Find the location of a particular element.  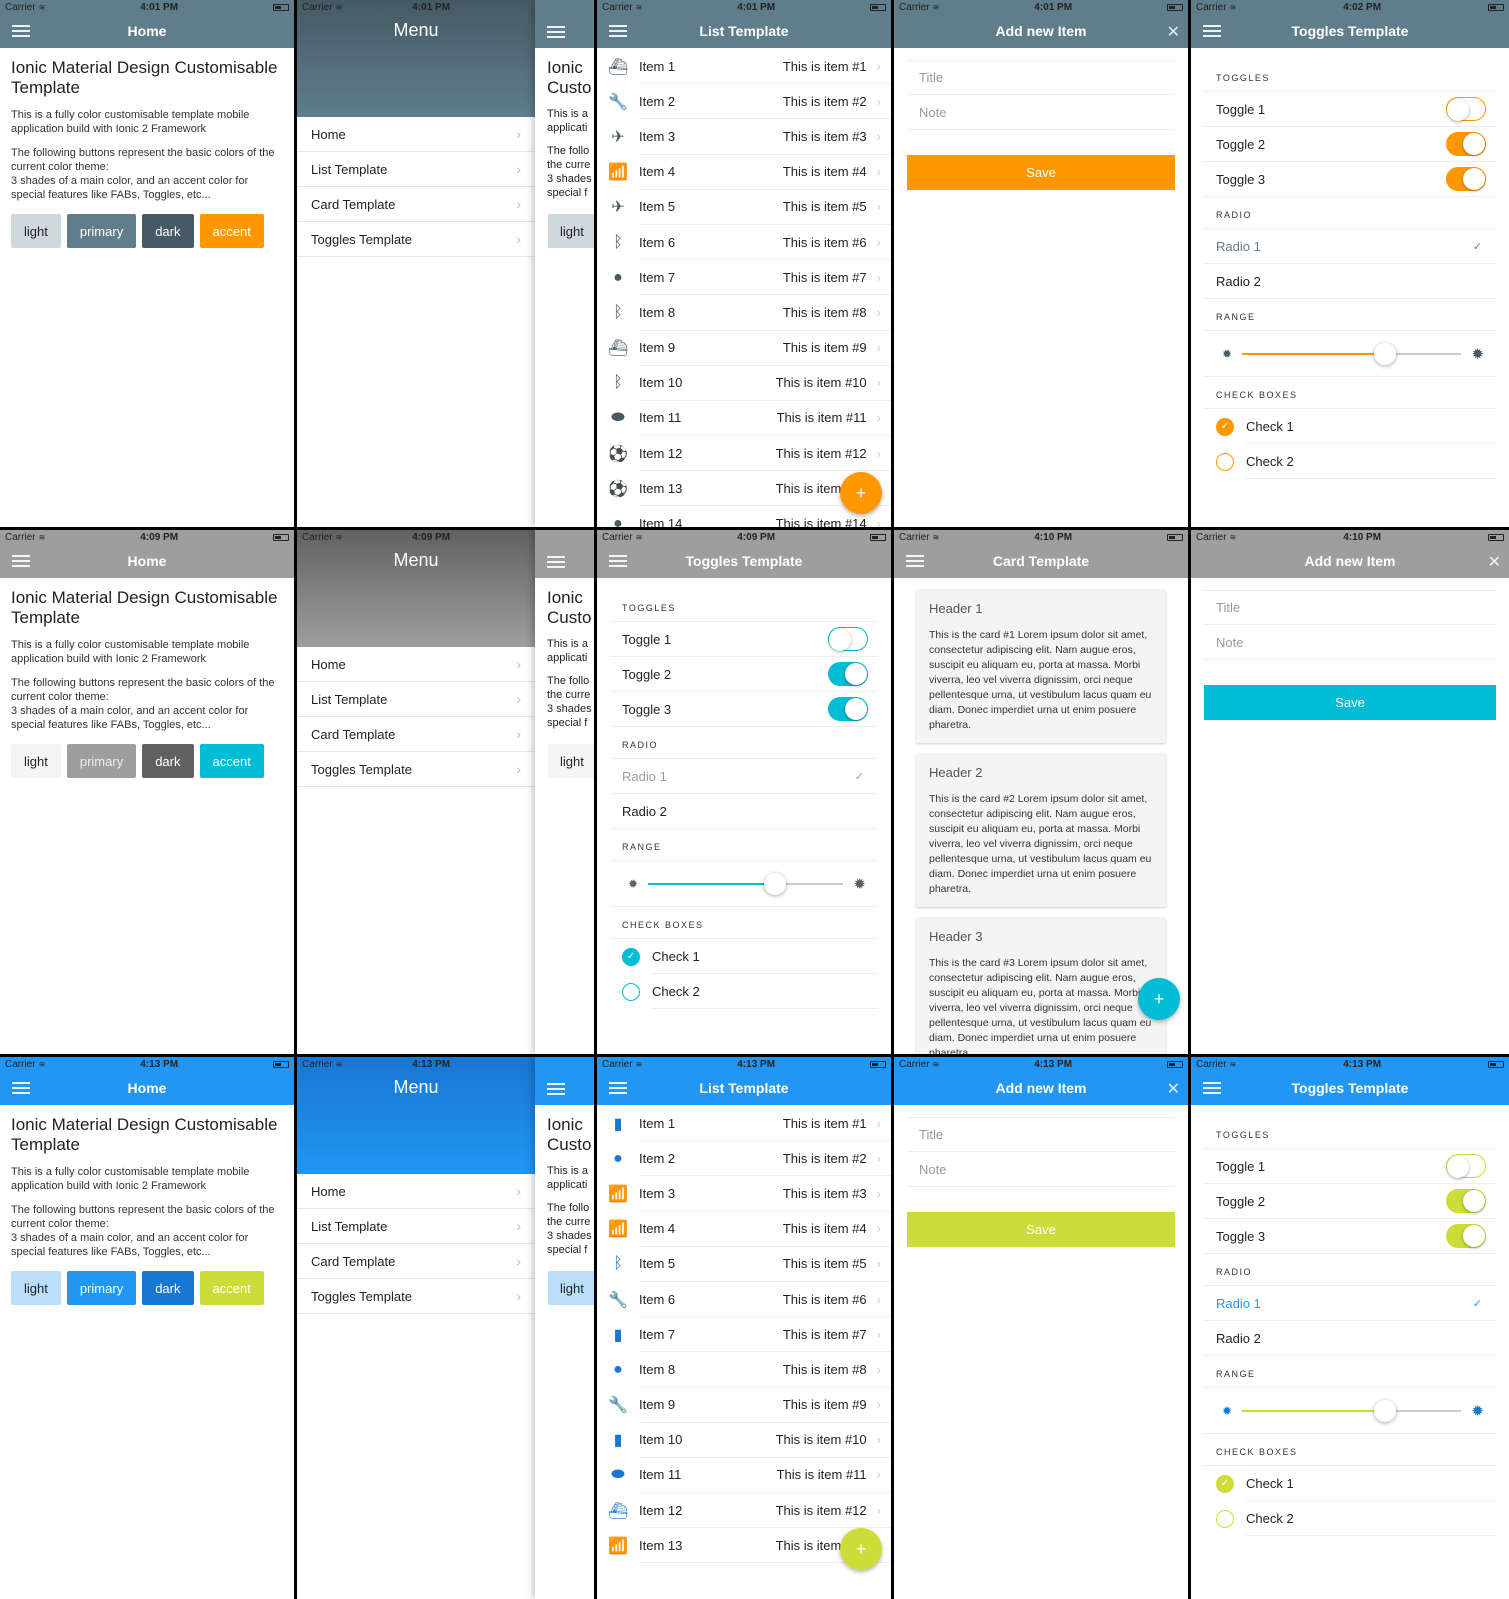

list-item: ⛴ Item 9 This is item #9 › is located at coordinates (744, 348).